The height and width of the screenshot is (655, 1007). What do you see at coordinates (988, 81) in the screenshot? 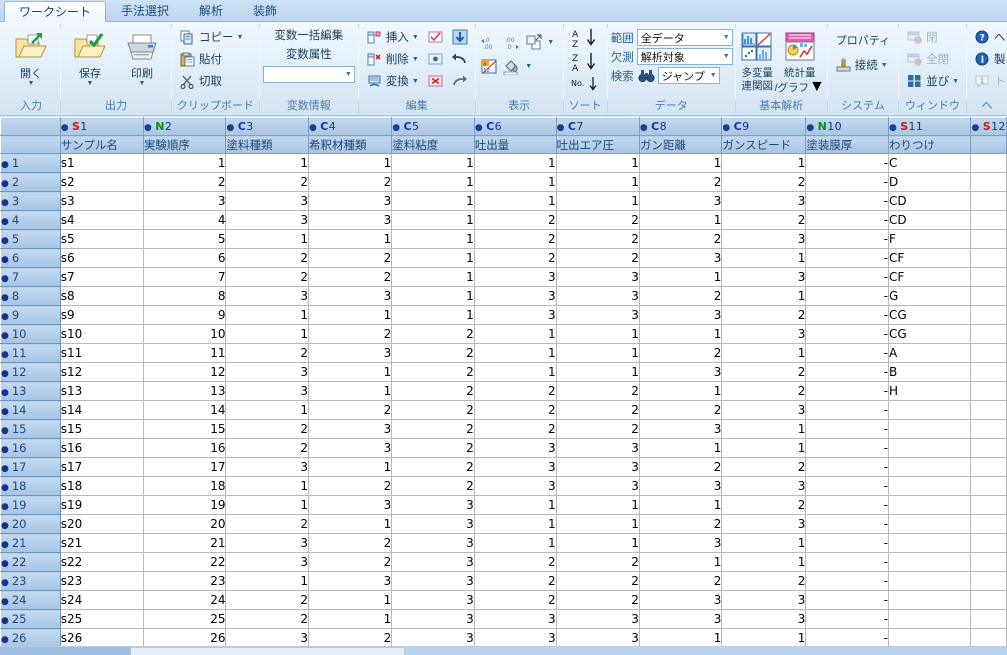
I see `tip-button: i ト` at bounding box center [988, 81].